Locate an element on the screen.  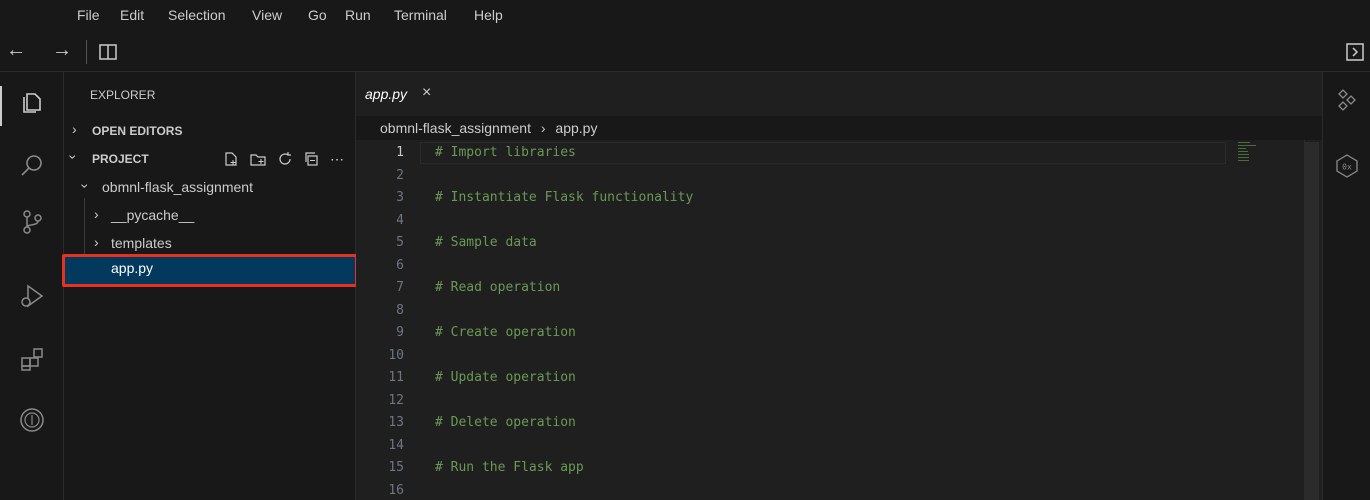
svg-text: 0x is located at coordinates (1347, 167).